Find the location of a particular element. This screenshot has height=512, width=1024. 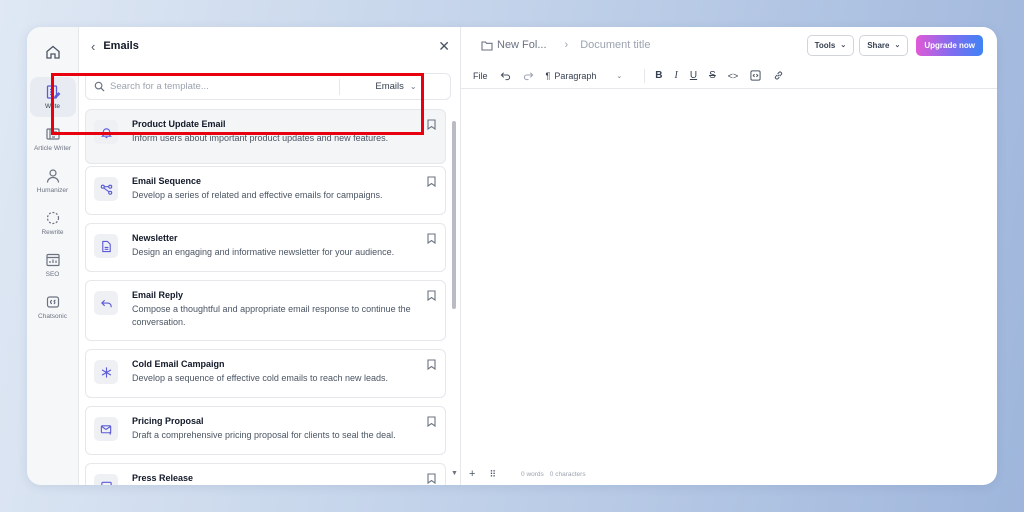

share-button: Share ⌄ is located at coordinates (884, 45).